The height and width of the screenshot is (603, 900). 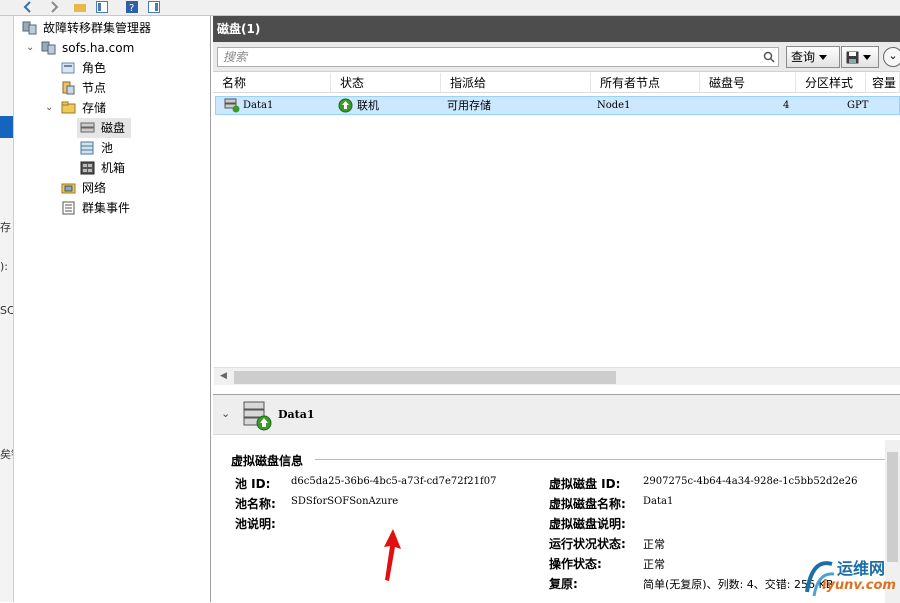 What do you see at coordinates (232, 105) in the screenshot?
I see `disk-icon` at bounding box center [232, 105].